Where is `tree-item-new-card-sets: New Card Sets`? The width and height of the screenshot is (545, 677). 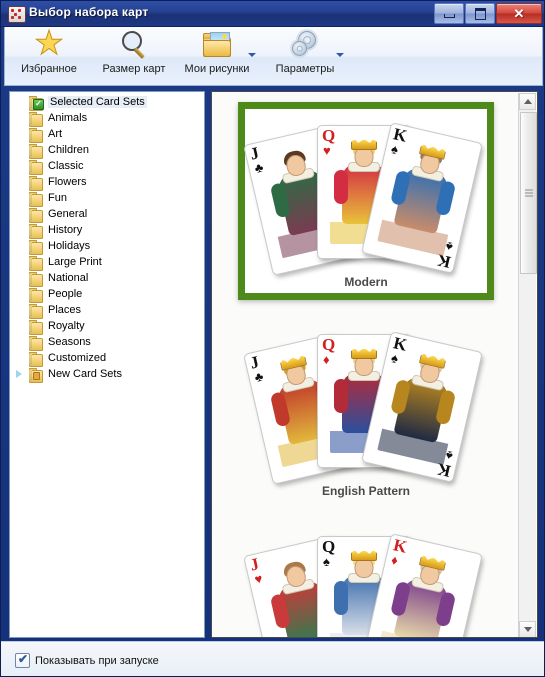 tree-item-new-card-sets: New Card Sets is located at coordinates (107, 374).